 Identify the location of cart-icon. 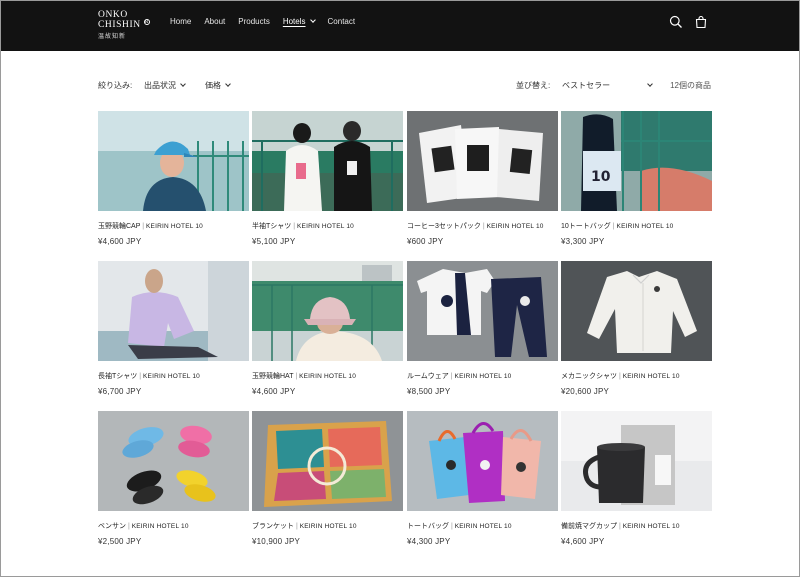
(701, 22).